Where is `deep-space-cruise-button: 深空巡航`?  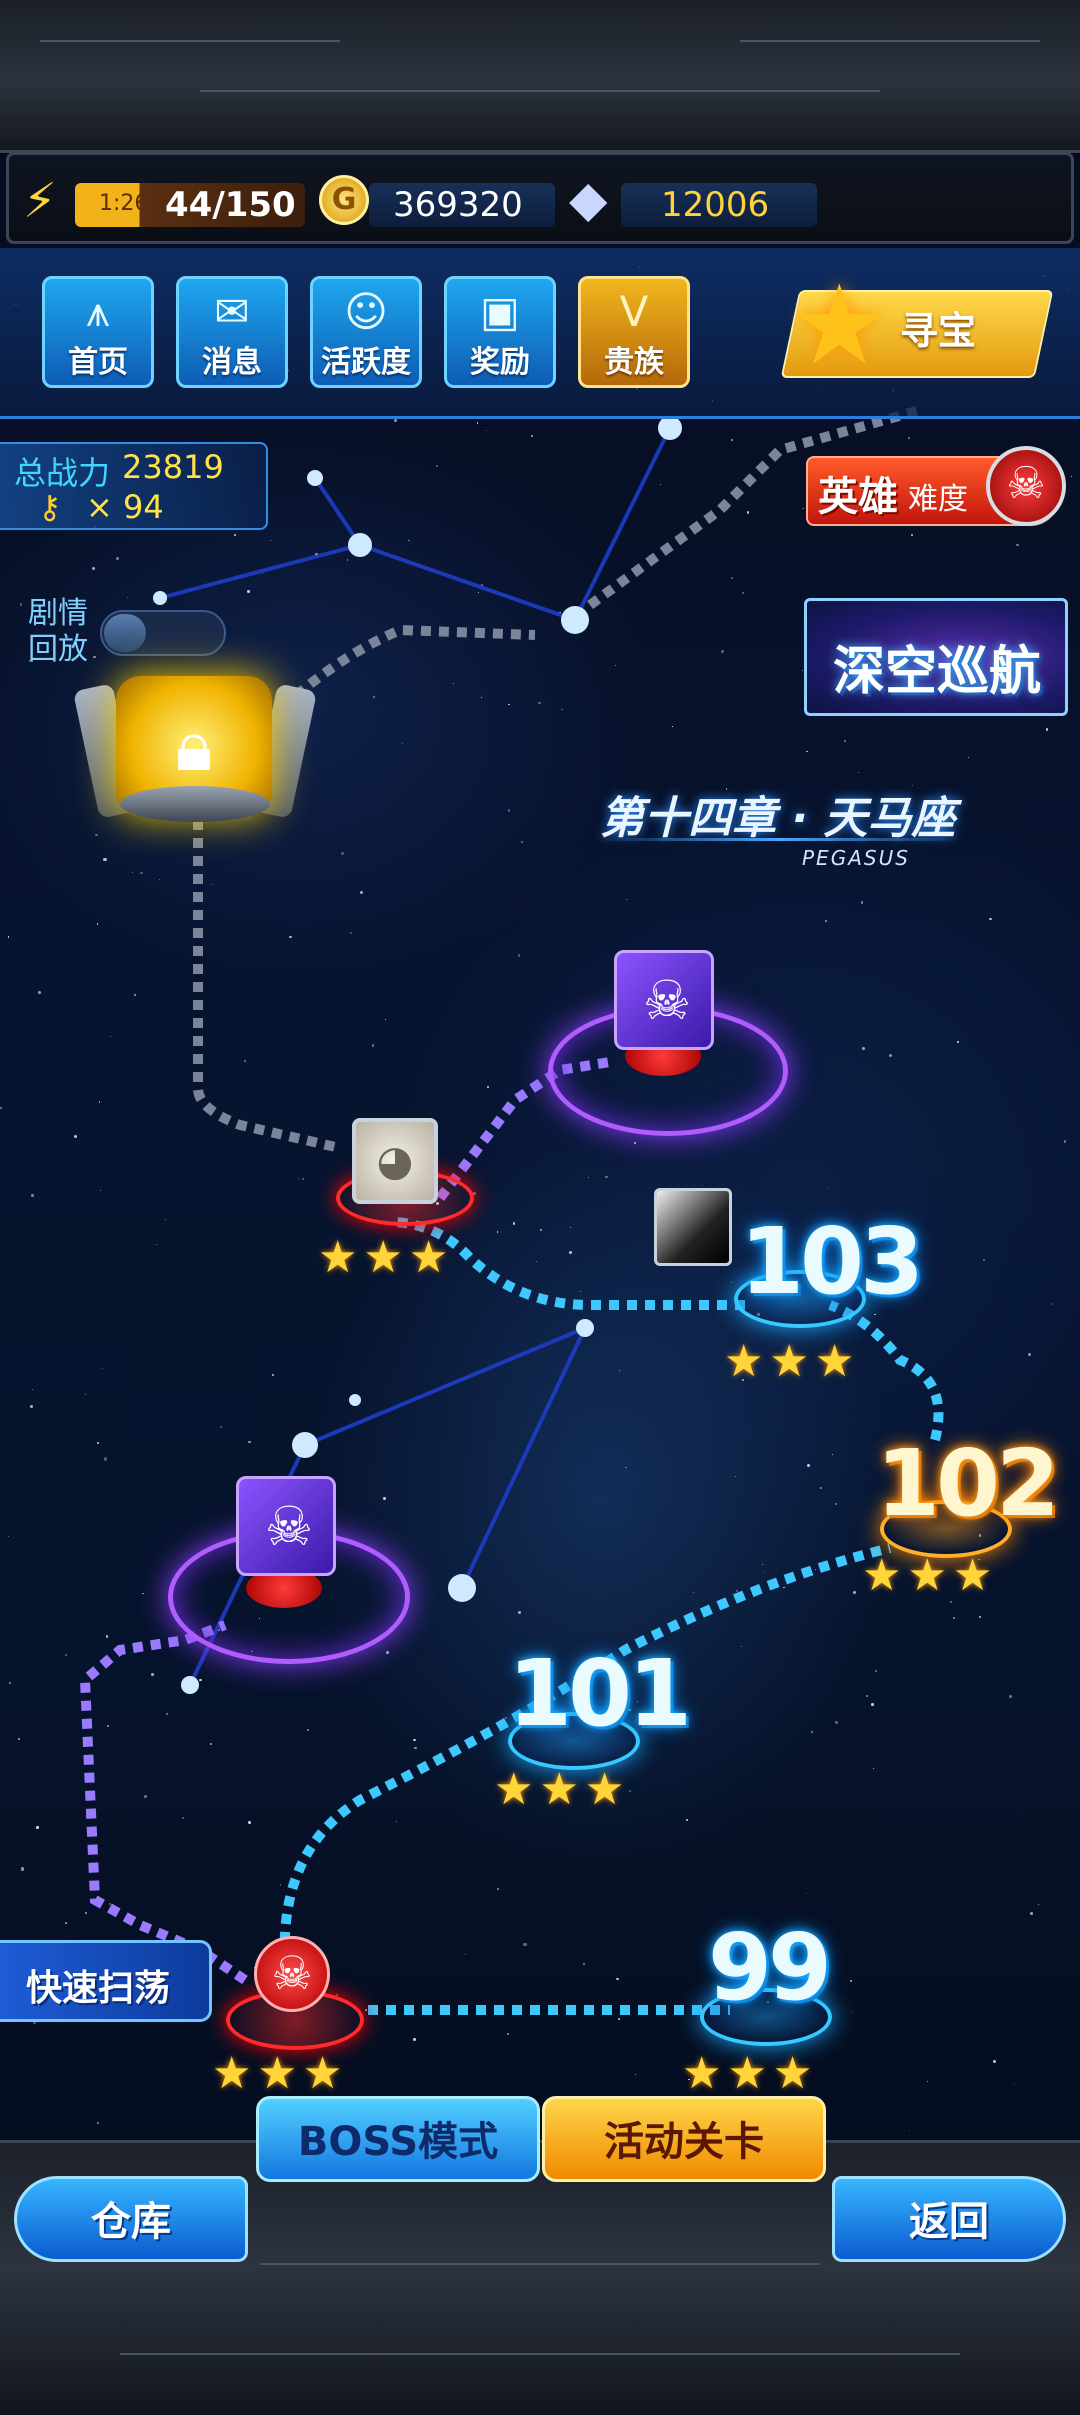 deep-space-cruise-button: 深空巡航 is located at coordinates (936, 657).